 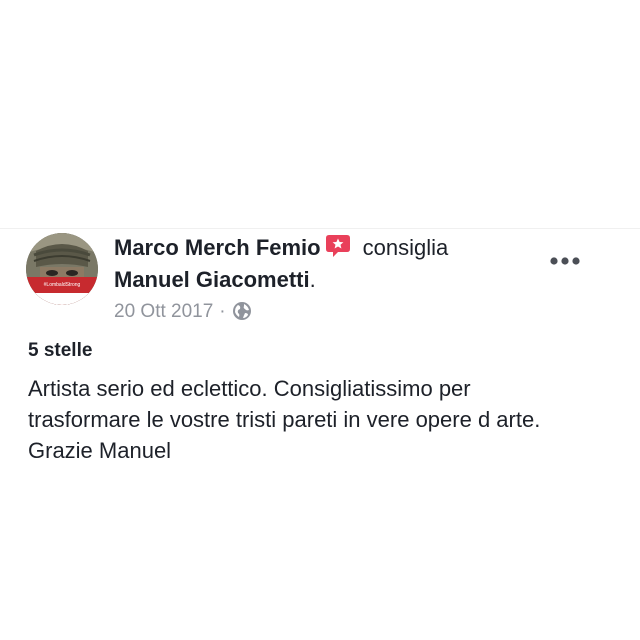 I want to click on post-body-line: Grazie Manuel, so click(x=100, y=450).